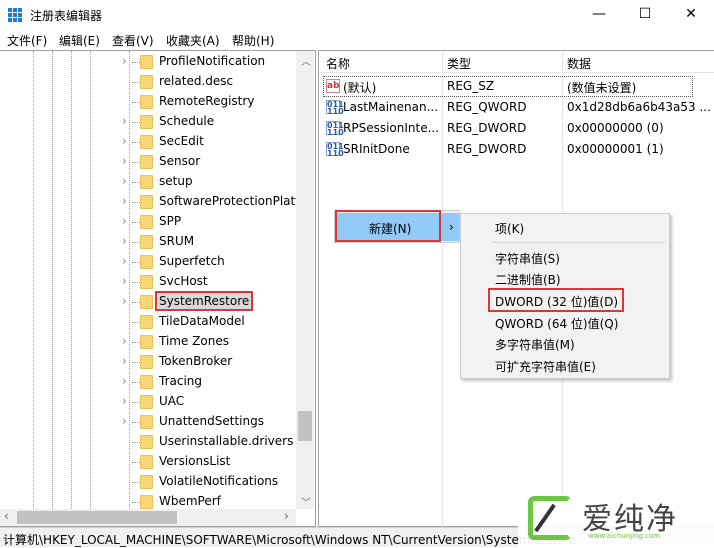 This screenshot has height=548, width=714. I want to click on tree-item: › Time Zones, so click(148, 342).